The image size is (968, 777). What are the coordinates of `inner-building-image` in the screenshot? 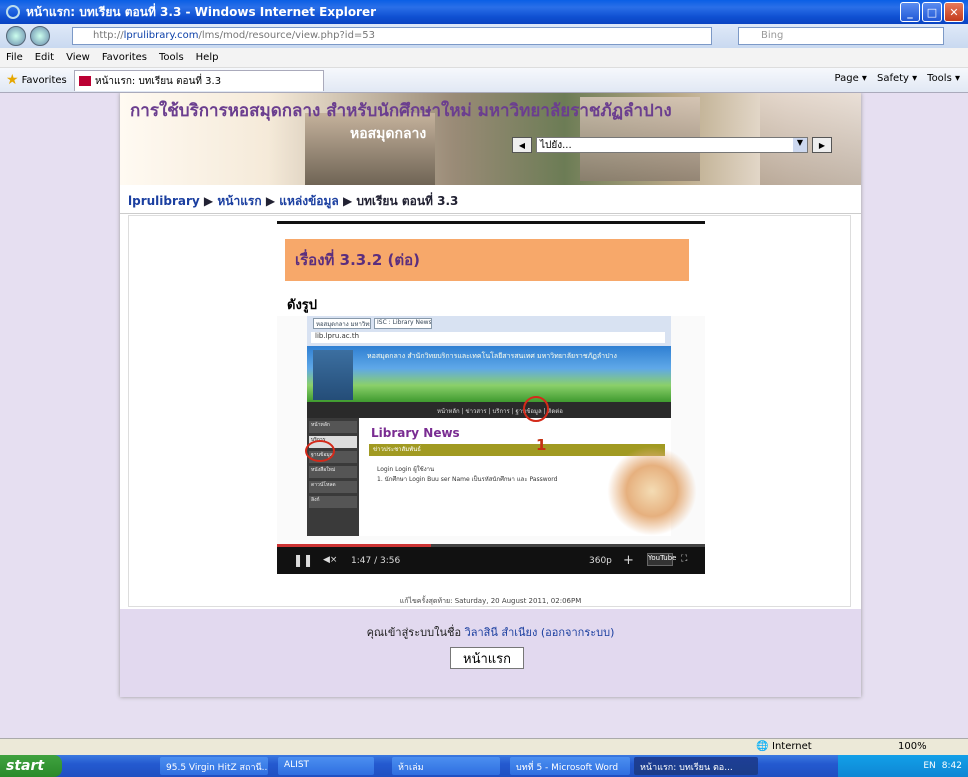 It's located at (333, 375).